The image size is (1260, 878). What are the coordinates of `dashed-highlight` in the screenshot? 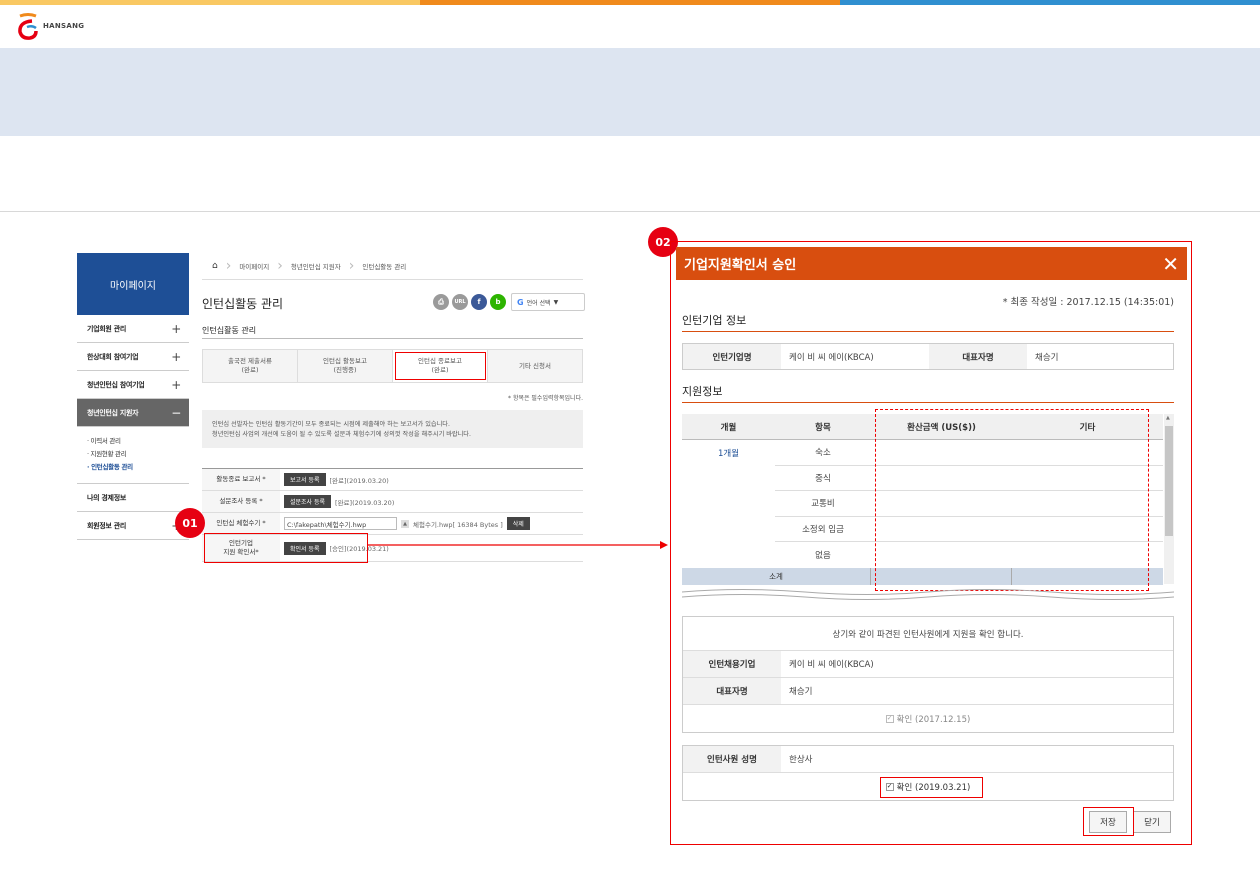 It's located at (1012, 500).